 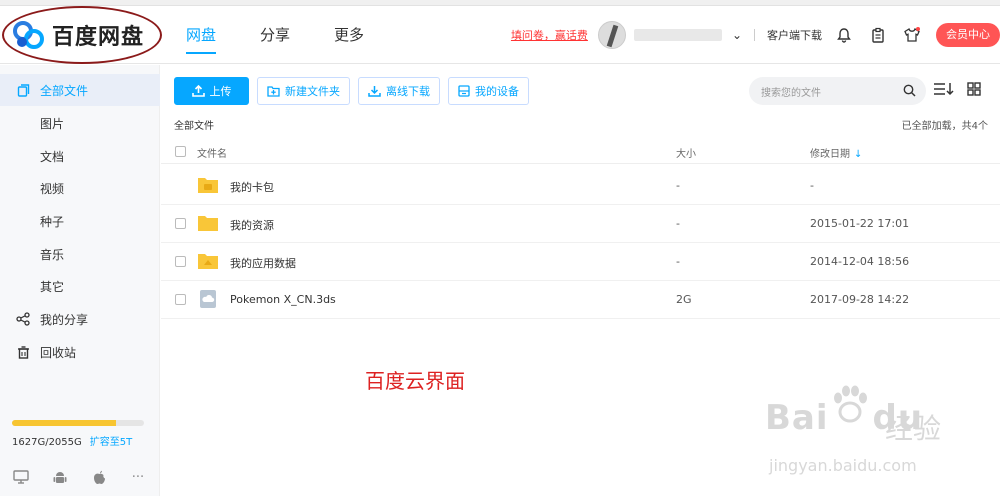 I want to click on trash-icon, so click(x=23, y=352).